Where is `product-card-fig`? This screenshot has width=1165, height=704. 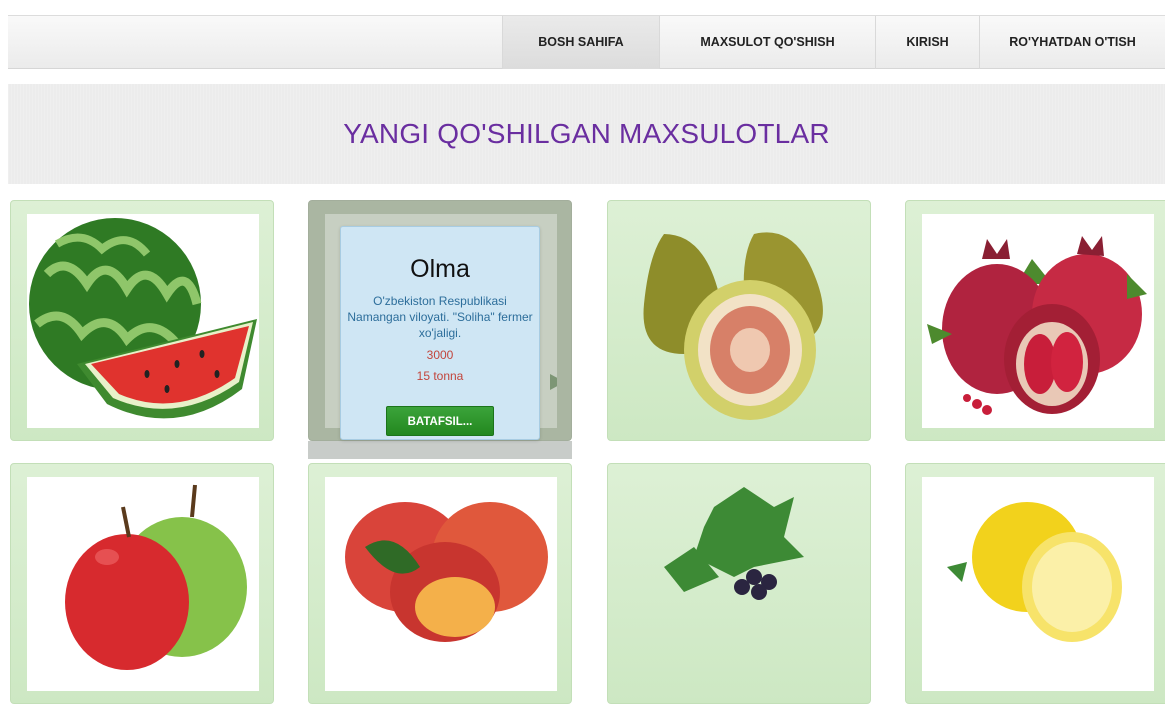 product-card-fig is located at coordinates (739, 320).